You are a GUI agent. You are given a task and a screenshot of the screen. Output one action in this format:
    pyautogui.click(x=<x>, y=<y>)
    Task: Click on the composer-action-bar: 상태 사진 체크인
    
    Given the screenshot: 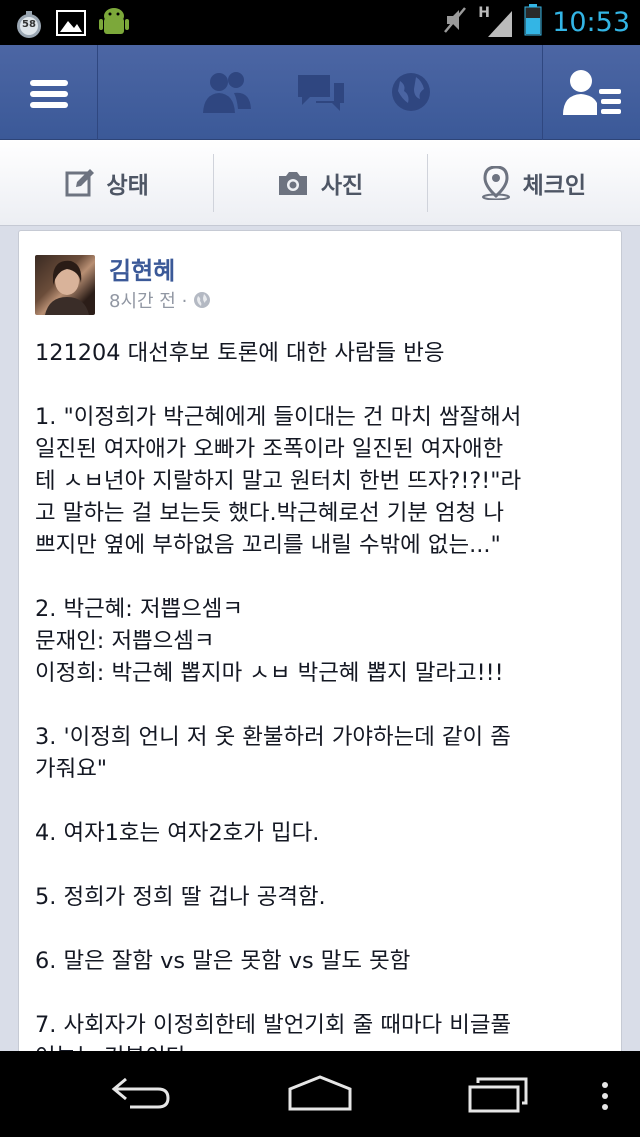 What is the action you would take?
    pyautogui.click(x=320, y=183)
    